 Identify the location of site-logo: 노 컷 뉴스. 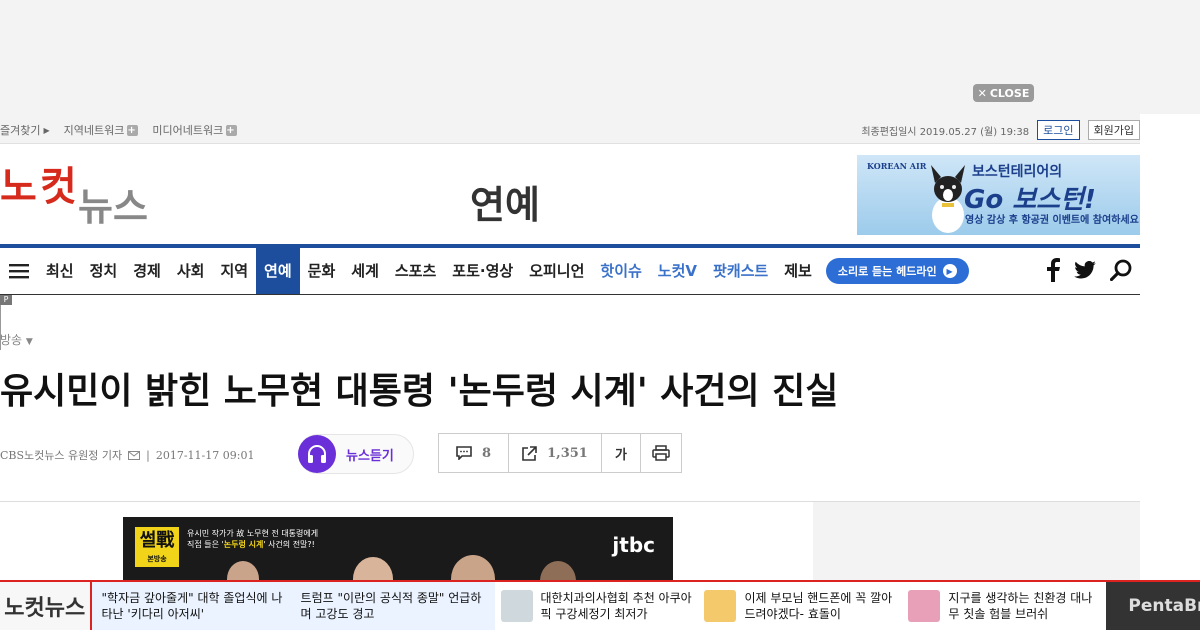
(80, 193).